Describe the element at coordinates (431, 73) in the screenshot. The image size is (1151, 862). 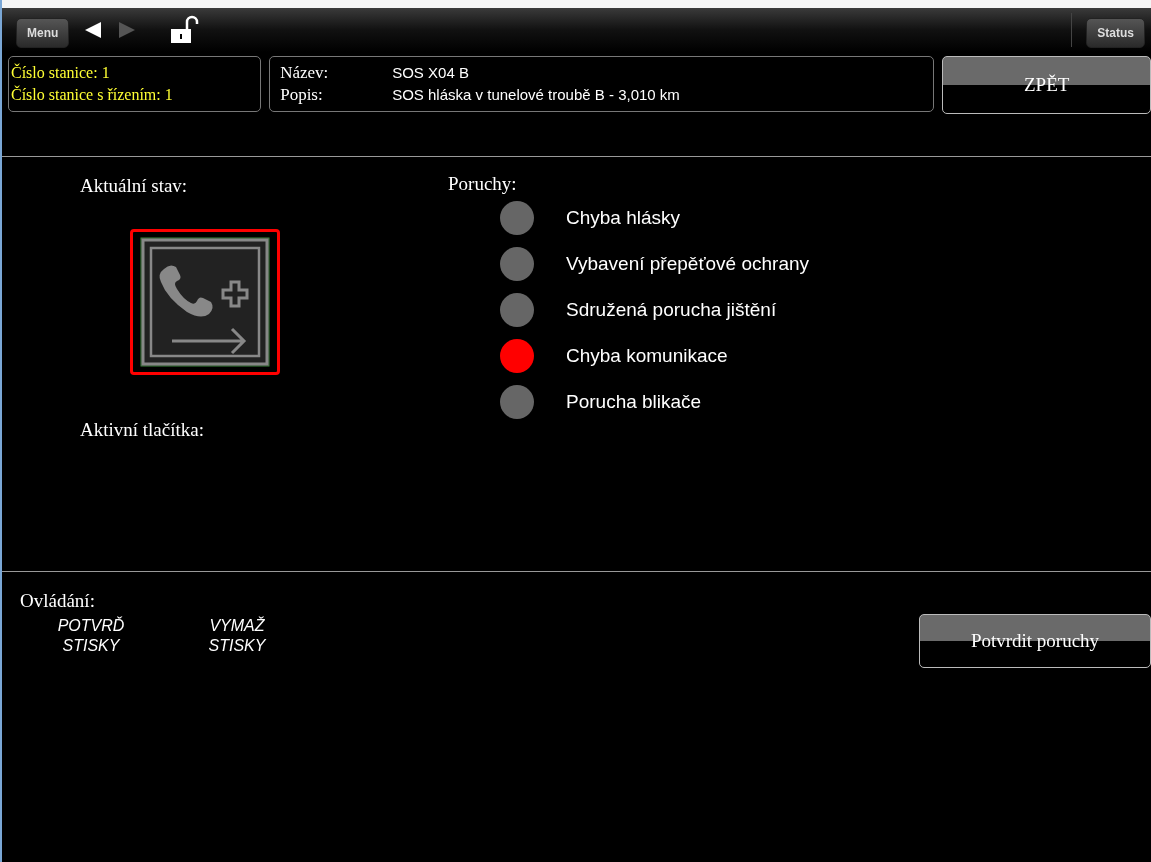
I see `name-value: SOS X04 B` at that location.